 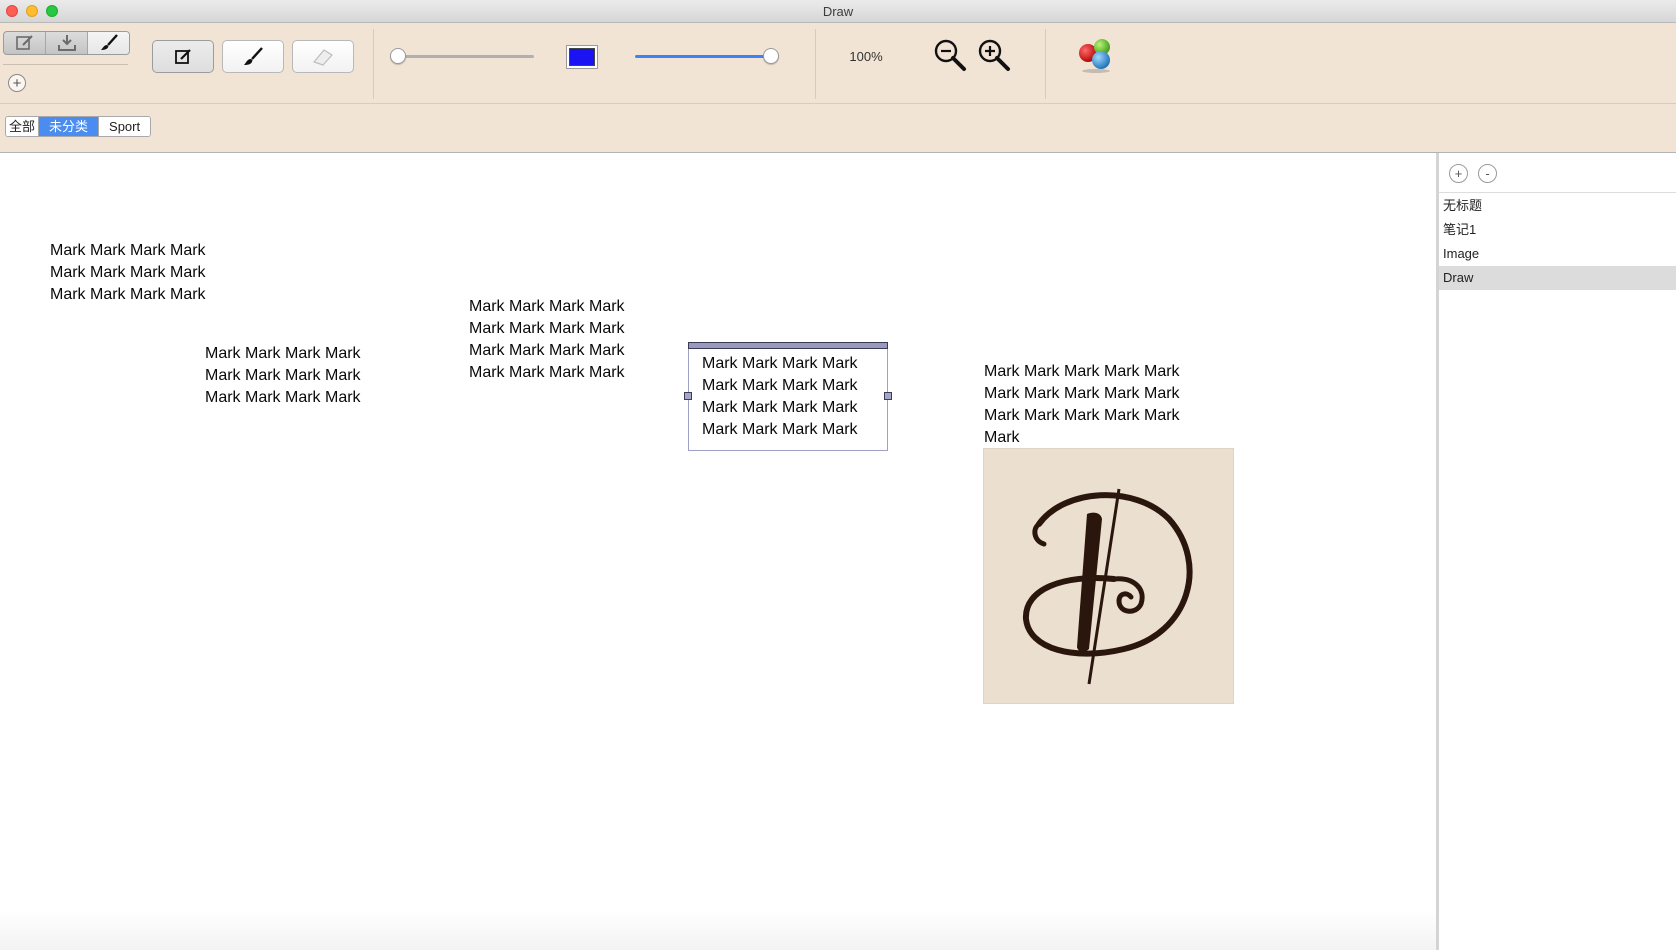 What do you see at coordinates (838, 63) in the screenshot?
I see `toolbar: + 100%` at bounding box center [838, 63].